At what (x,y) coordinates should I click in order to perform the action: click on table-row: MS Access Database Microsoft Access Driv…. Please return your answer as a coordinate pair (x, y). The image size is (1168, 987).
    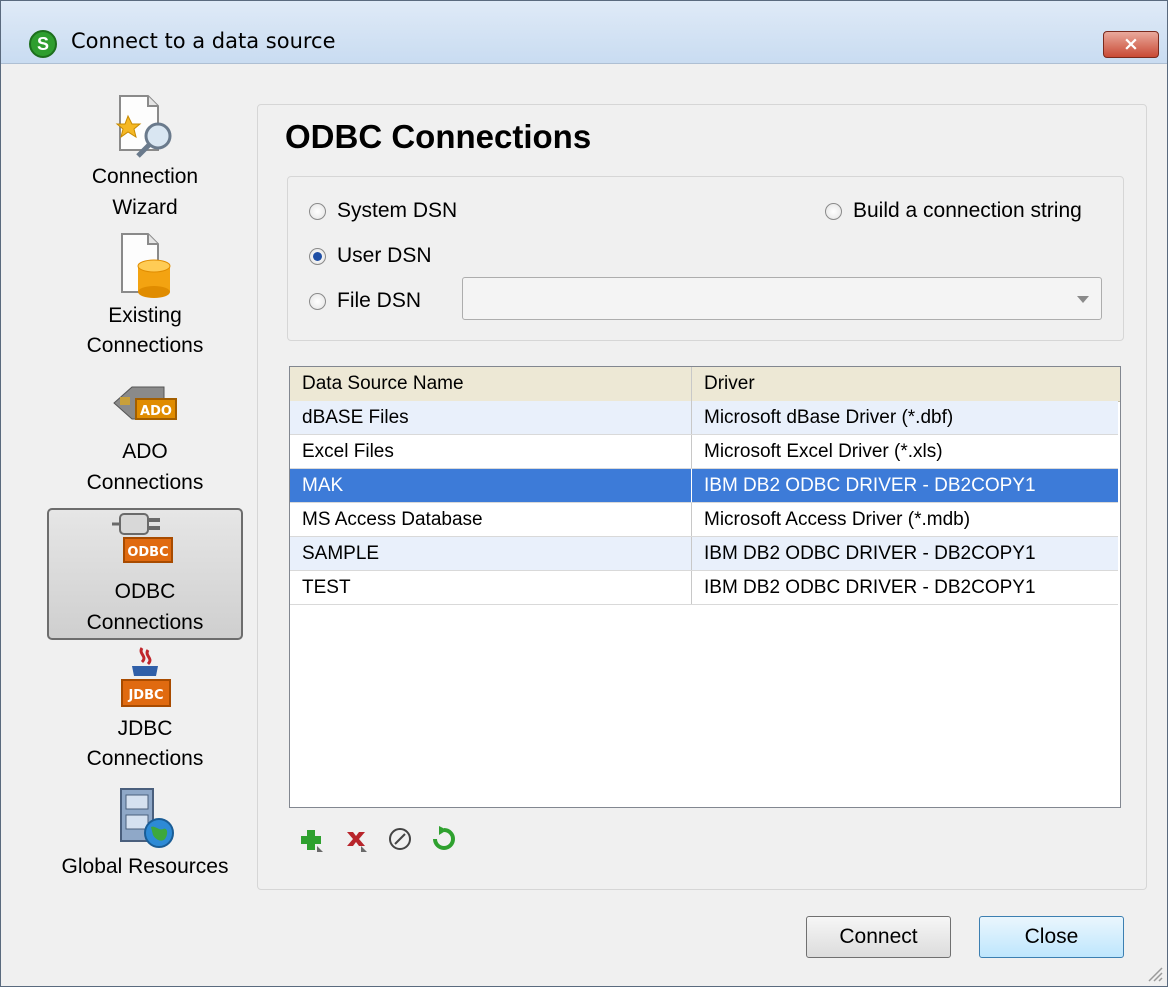
    Looking at the image, I should click on (704, 520).